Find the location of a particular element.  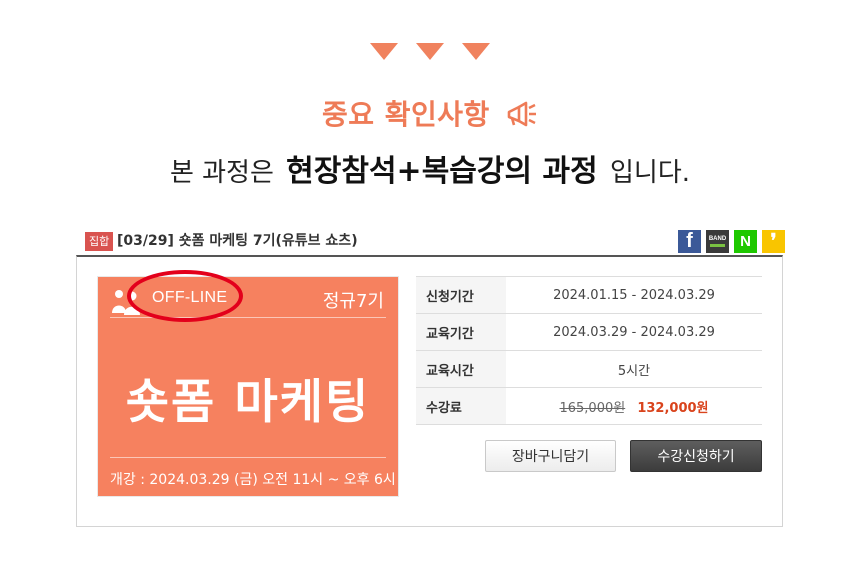

apply-course-button: 수강신청하기 is located at coordinates (696, 456).